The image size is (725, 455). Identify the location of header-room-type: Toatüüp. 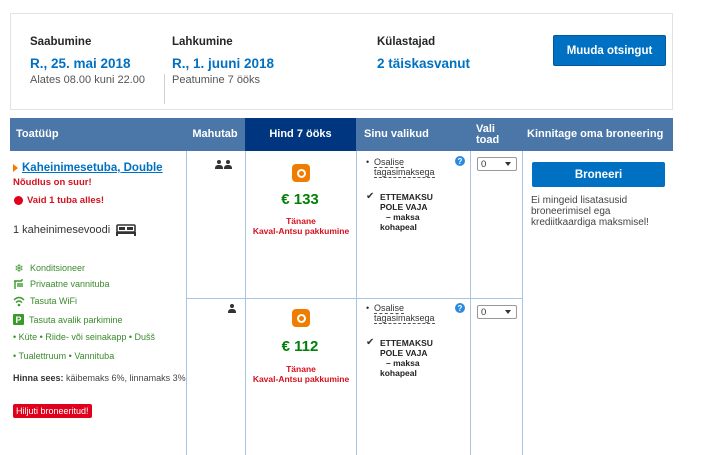
(37, 134).